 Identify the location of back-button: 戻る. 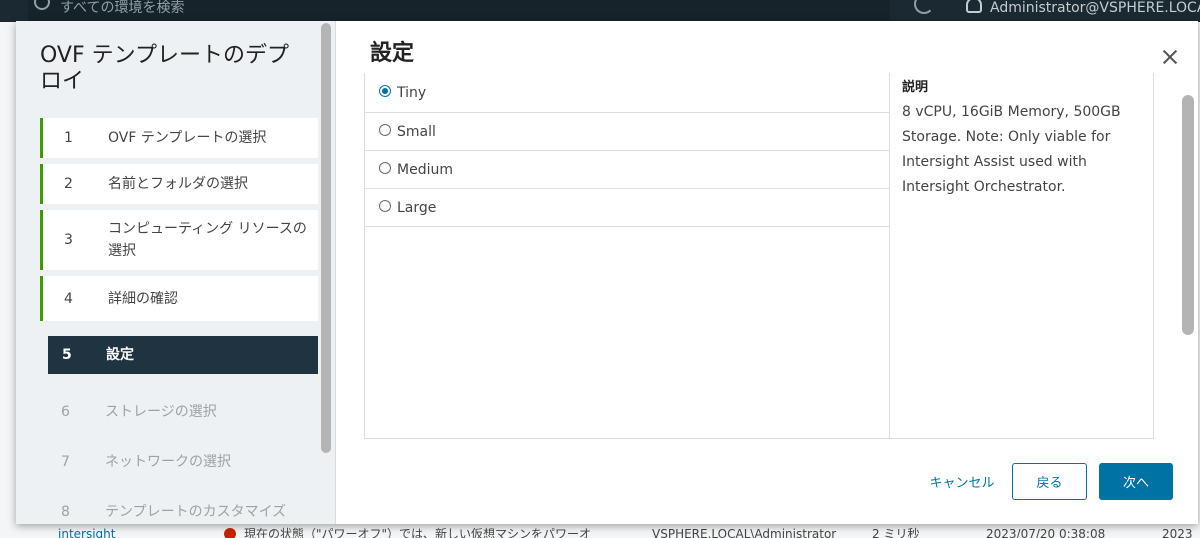
(1049, 481).